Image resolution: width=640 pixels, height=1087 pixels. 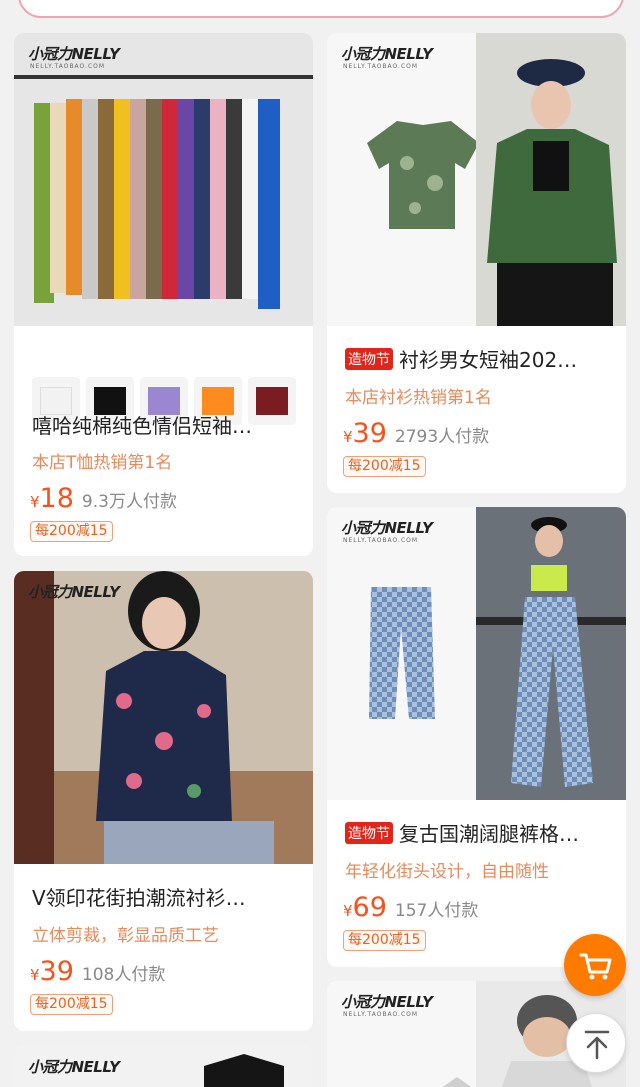 I want to click on cart-icon, so click(x=595, y=966).